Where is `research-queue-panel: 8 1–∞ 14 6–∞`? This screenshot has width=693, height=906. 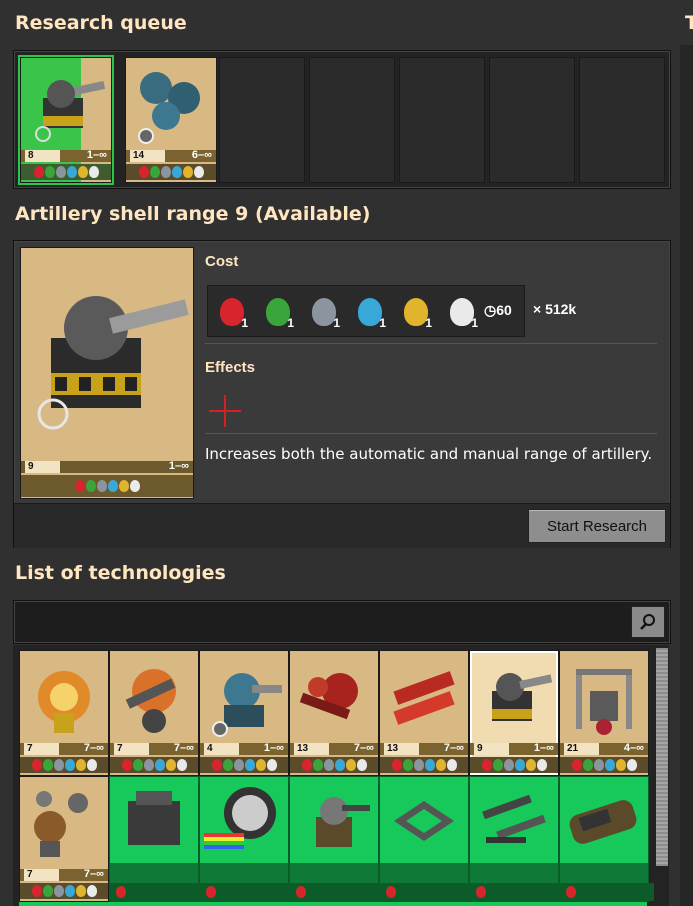
research-queue-panel: 8 1–∞ 14 6–∞ is located at coordinates (342, 119).